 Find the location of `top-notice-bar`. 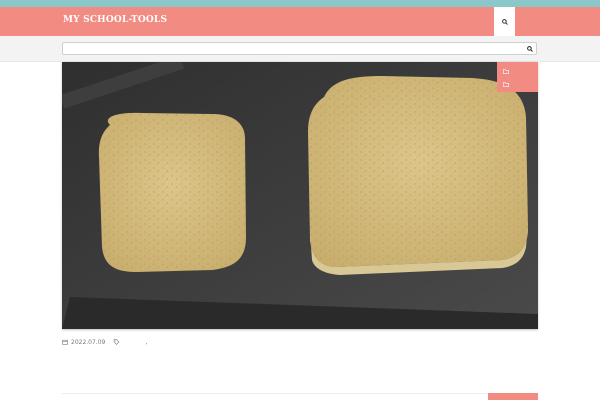

top-notice-bar is located at coordinates (300, 3).